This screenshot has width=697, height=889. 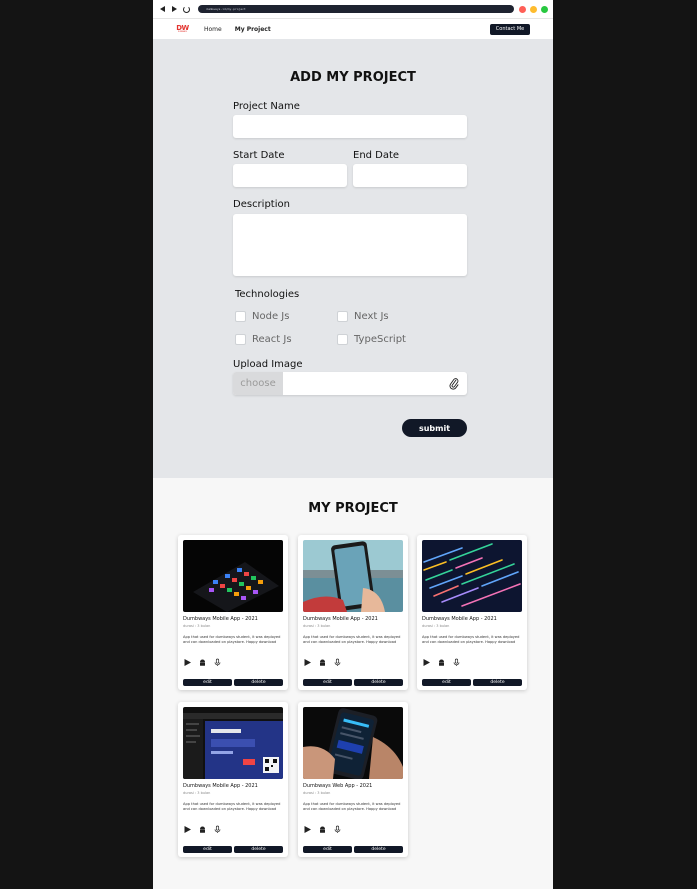 What do you see at coordinates (522, 9) in the screenshot?
I see `close-window-button` at bounding box center [522, 9].